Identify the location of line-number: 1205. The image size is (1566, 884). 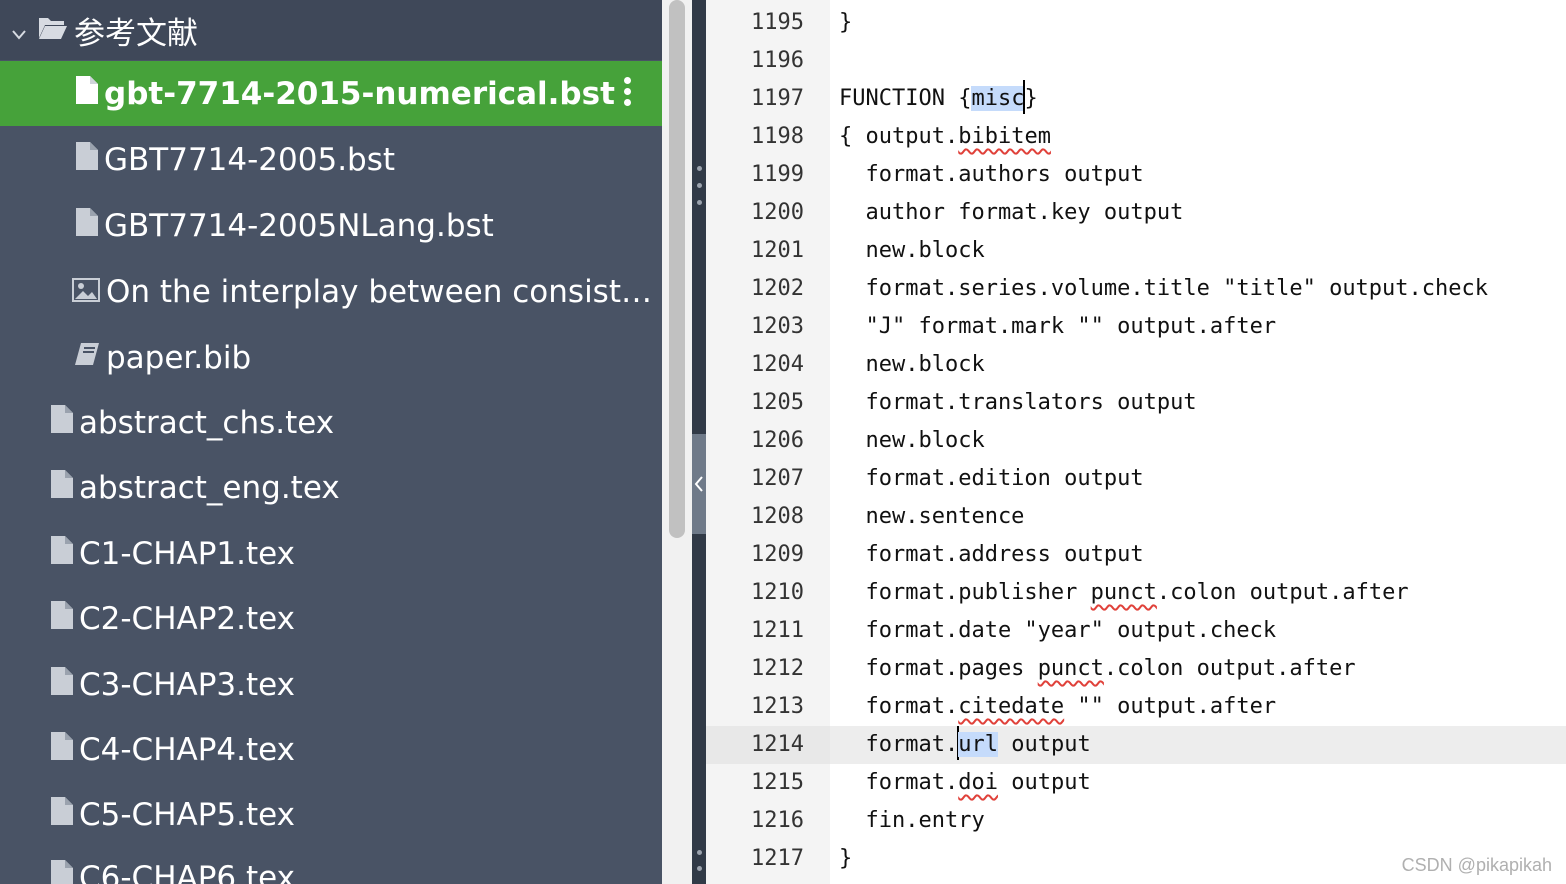
(777, 402).